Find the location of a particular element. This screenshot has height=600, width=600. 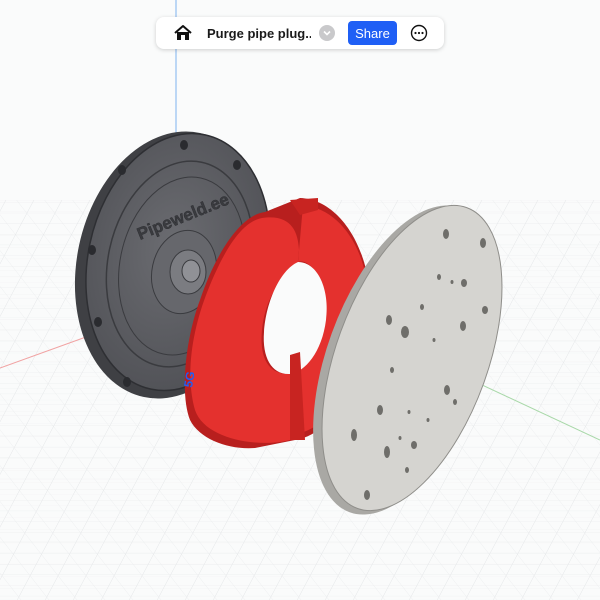

share-button: Share is located at coordinates (372, 33).